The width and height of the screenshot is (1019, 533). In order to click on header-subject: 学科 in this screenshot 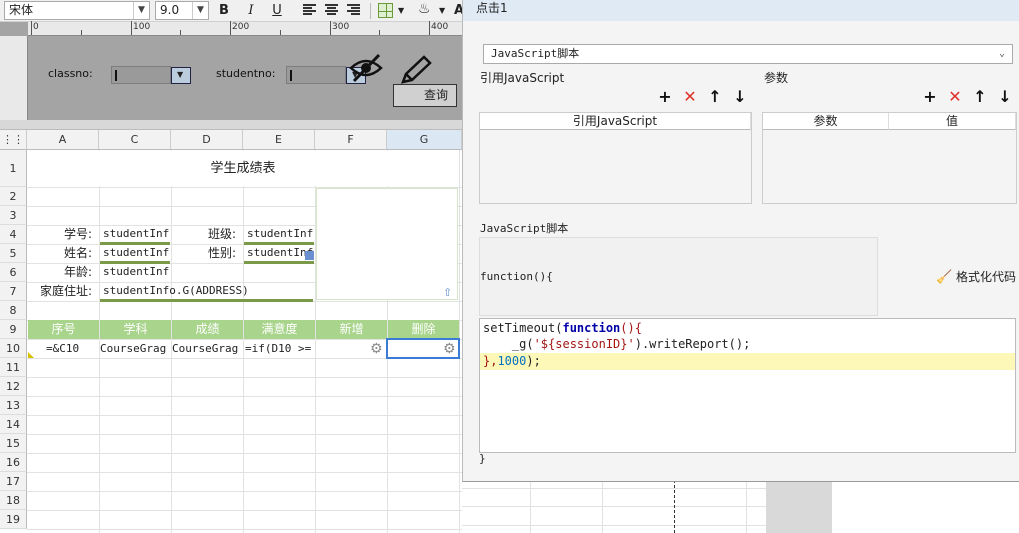, I will do `click(135, 329)`.